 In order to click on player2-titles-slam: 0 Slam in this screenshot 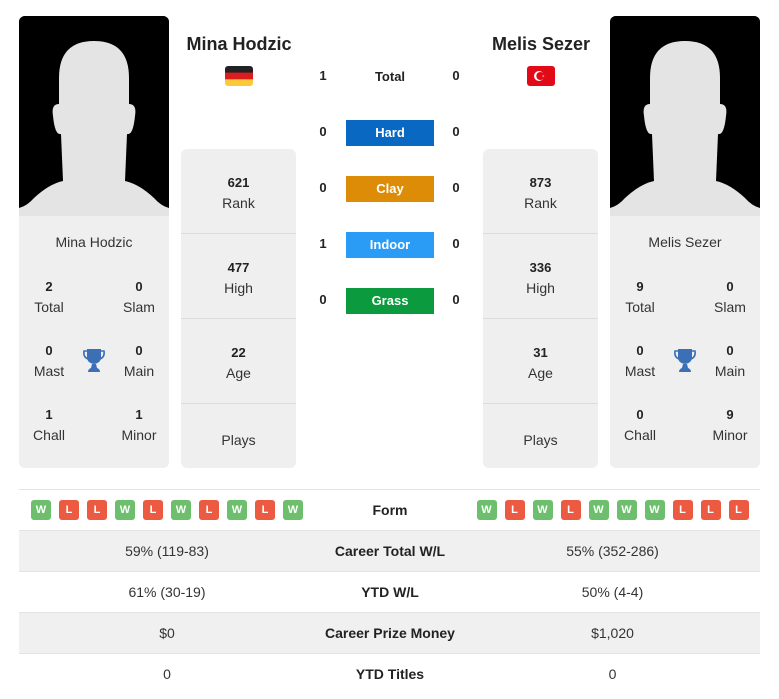, I will do `click(730, 297)`.